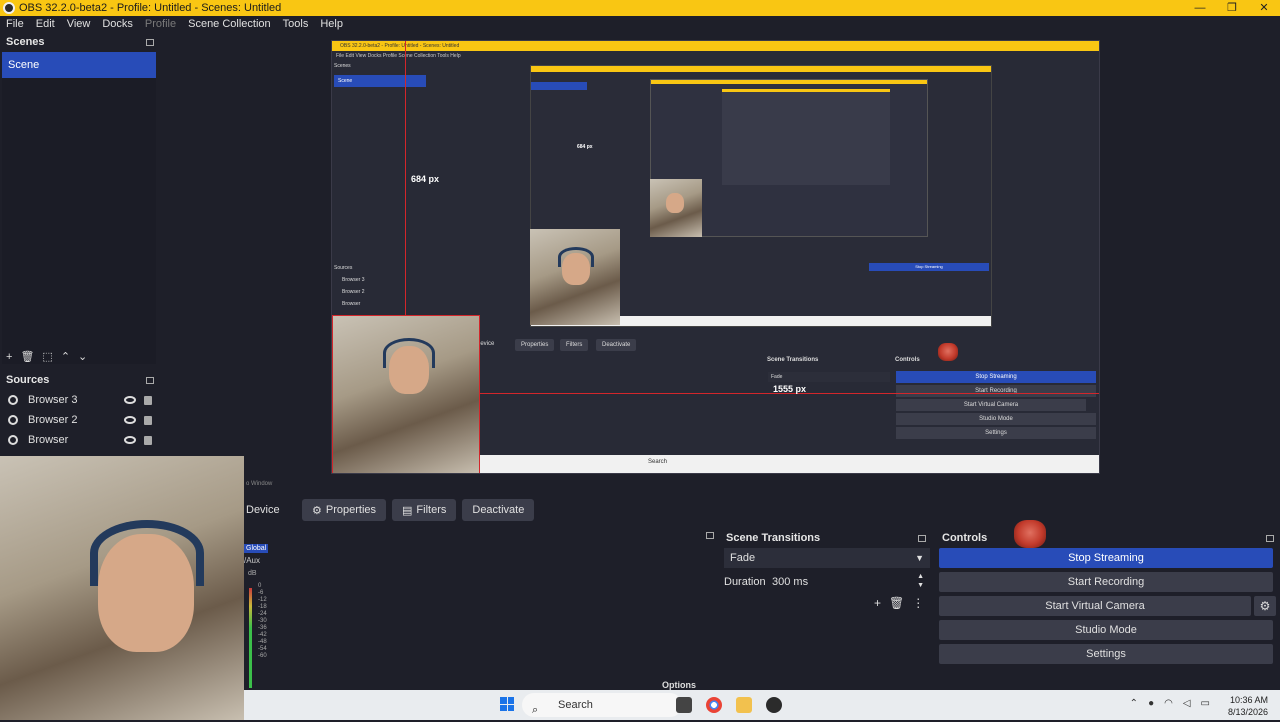 The height and width of the screenshot is (722, 1280). I want to click on nested-sources-title: Sources, so click(343, 268).